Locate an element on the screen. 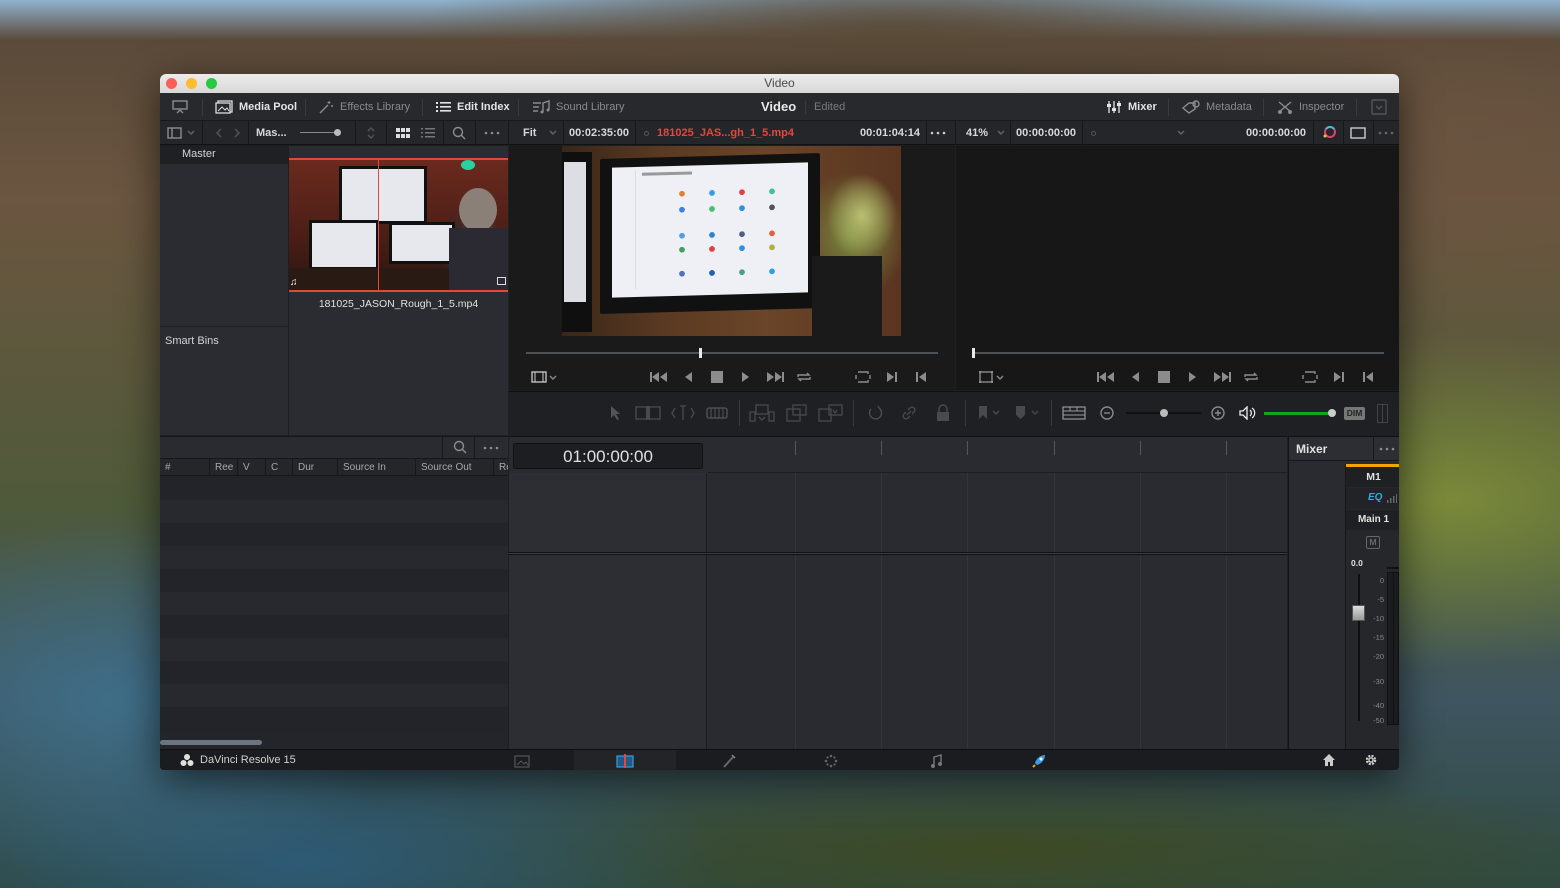 Image resolution: width=1560 pixels, height=888 pixels. master-volume-slider is located at coordinates (1300, 413).